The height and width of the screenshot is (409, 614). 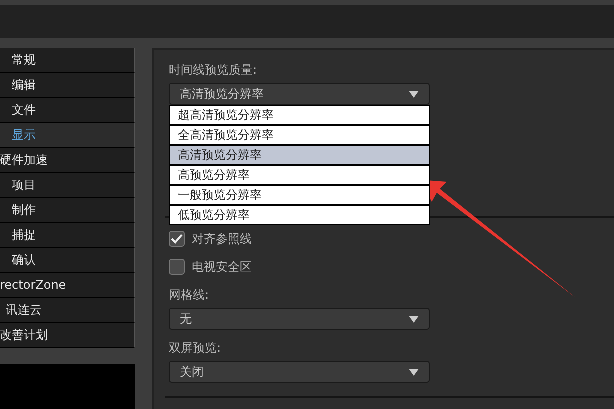 What do you see at coordinates (67, 60) in the screenshot?
I see `sidebar-item: 常规` at bounding box center [67, 60].